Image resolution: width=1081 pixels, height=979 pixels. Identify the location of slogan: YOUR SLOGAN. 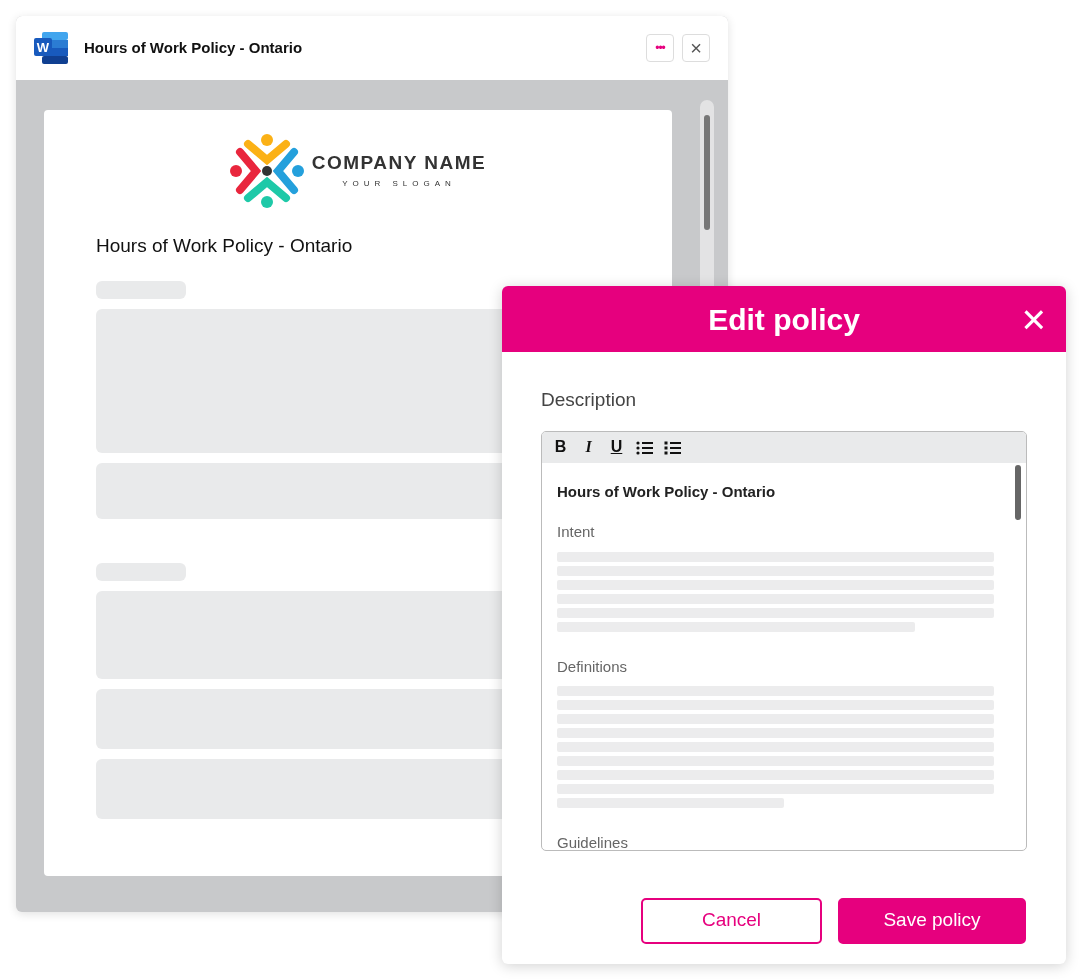
(399, 183).